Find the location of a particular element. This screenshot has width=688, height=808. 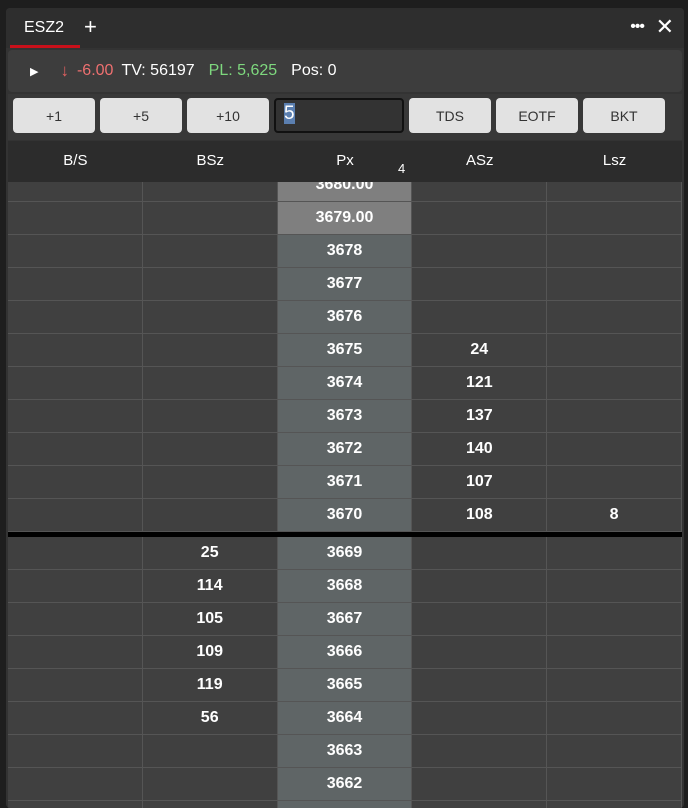

px-cell: 3670 is located at coordinates (345, 515).